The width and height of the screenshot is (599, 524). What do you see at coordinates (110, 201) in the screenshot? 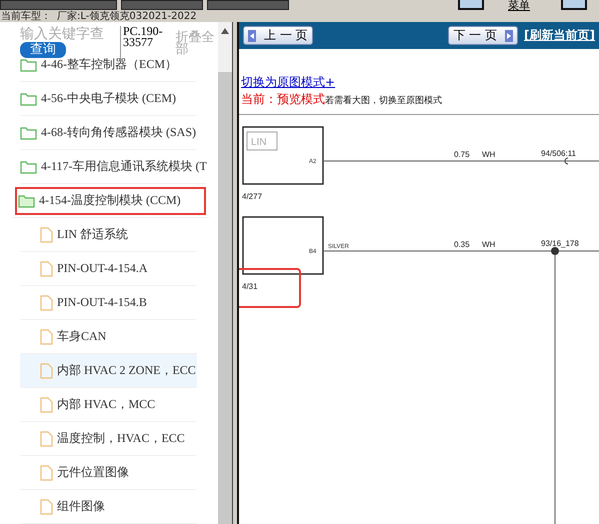
I see `tree-item: 4-154-温度控制模块 (CCM)` at bounding box center [110, 201].